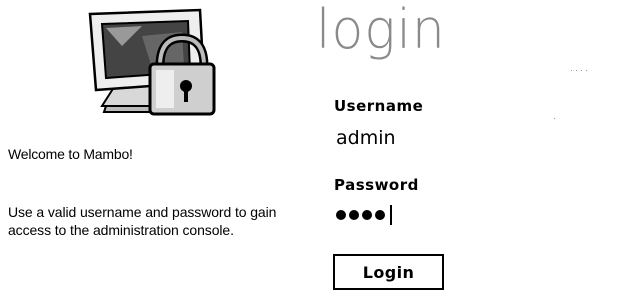  I want to click on login-title: login, so click(381, 31).